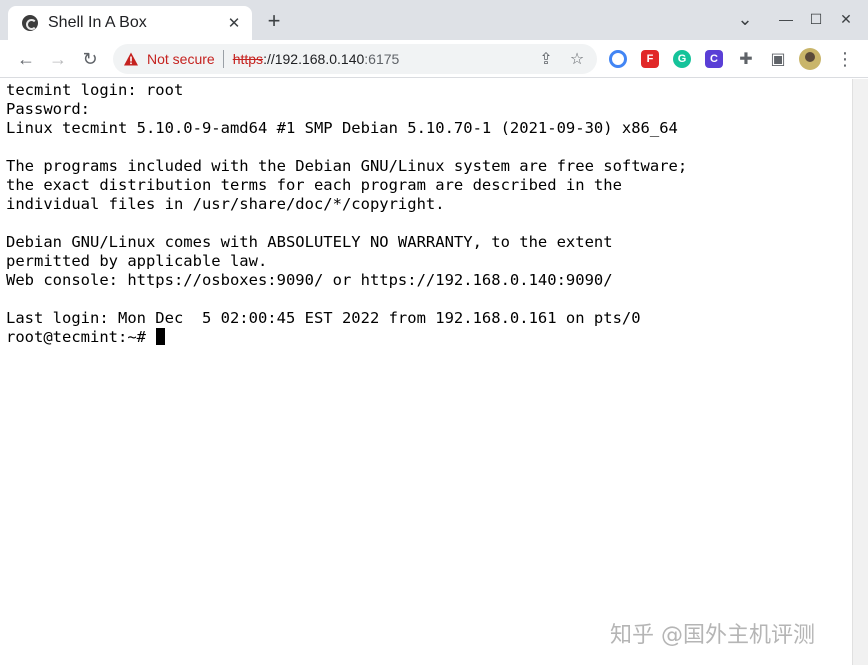  Describe the element at coordinates (778, 59) in the screenshot. I see `side-panel-icon: ▣` at that location.